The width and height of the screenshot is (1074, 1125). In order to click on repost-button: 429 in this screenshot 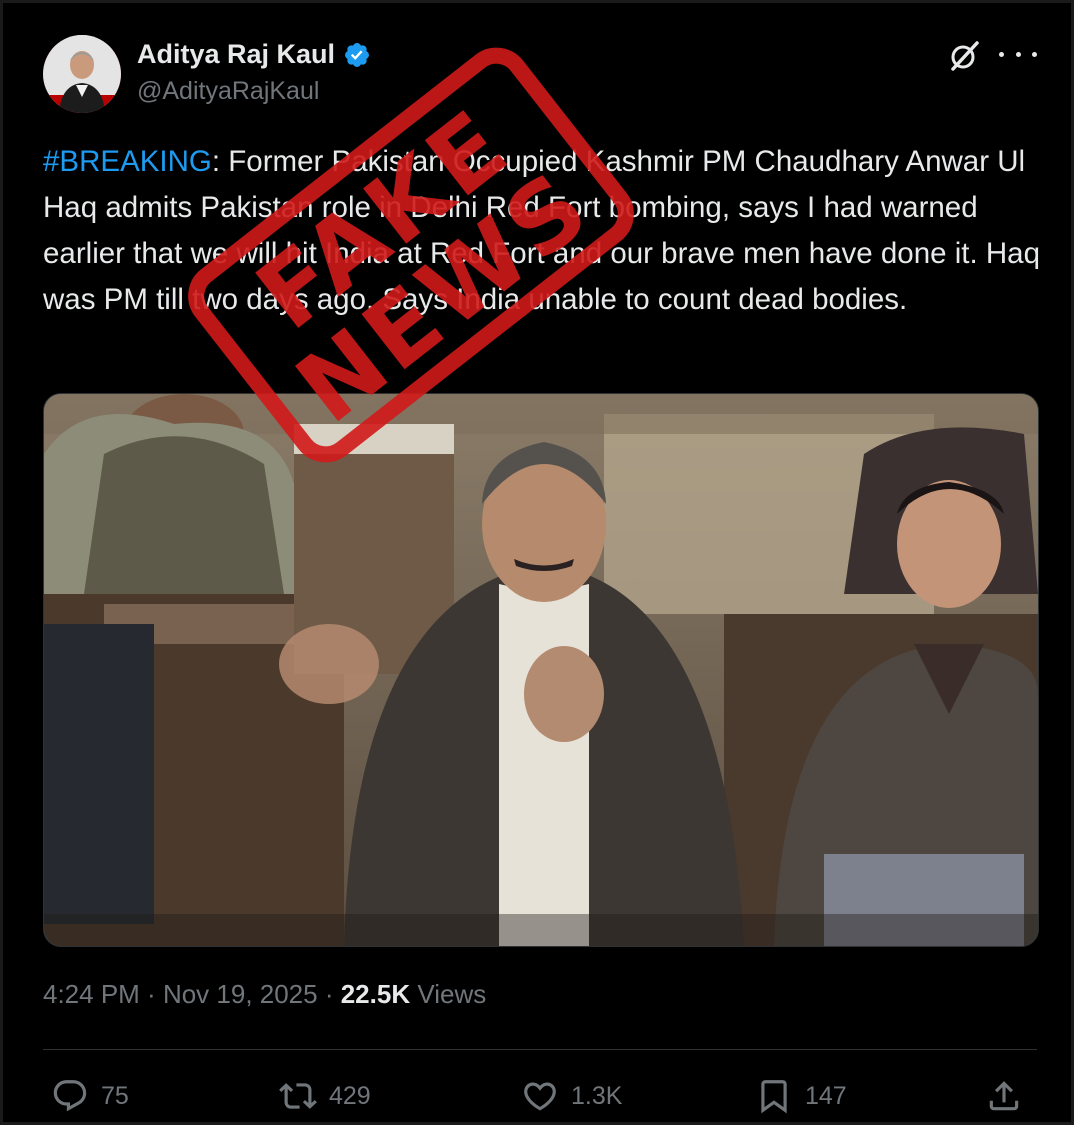, I will do `click(325, 1096)`.